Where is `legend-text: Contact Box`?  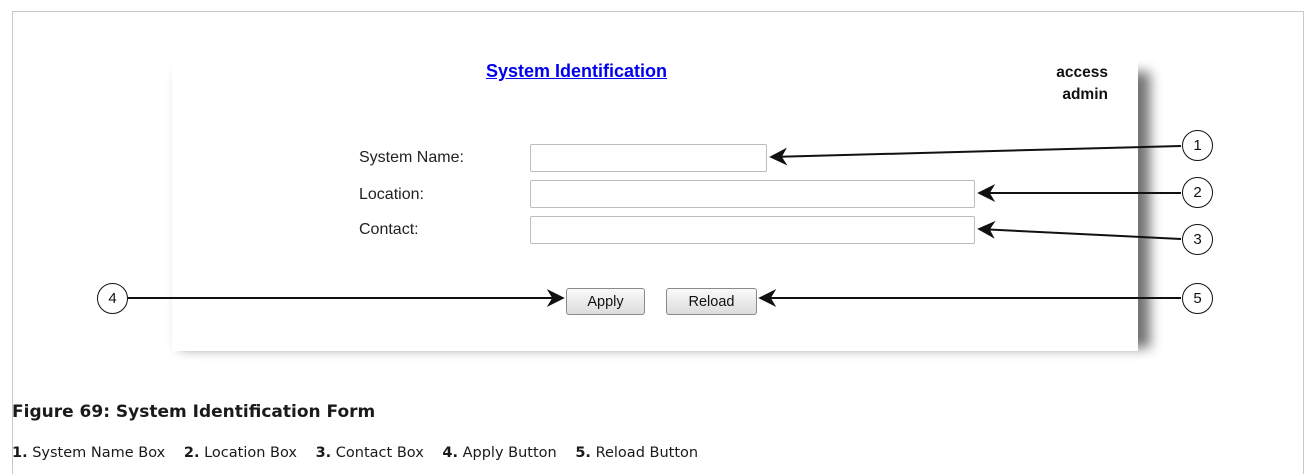 legend-text: Contact Box is located at coordinates (379, 453).